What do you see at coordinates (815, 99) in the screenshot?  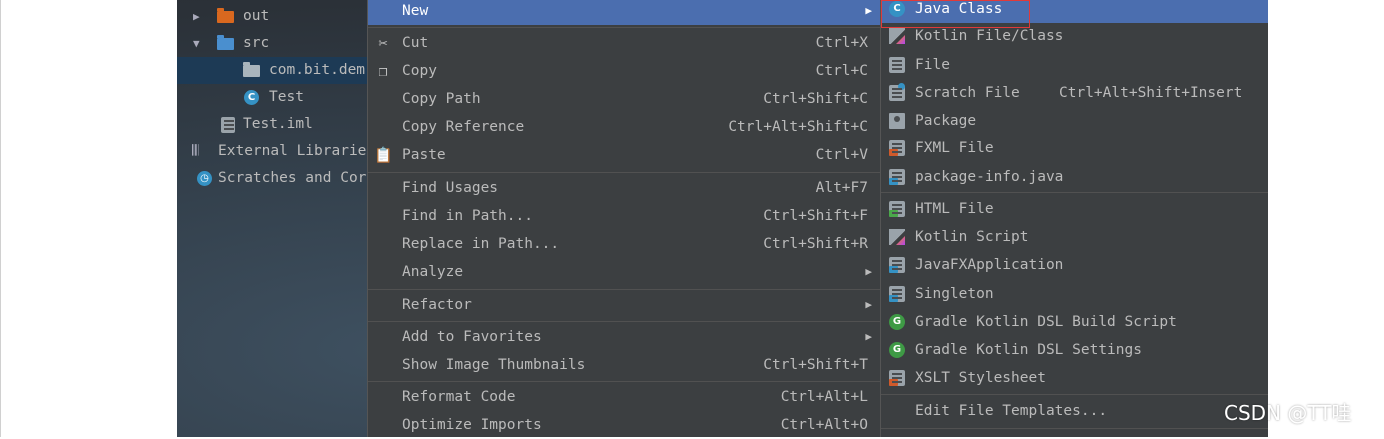 I see `menu-item-shortcut: Ctrl+Shift+C` at bounding box center [815, 99].